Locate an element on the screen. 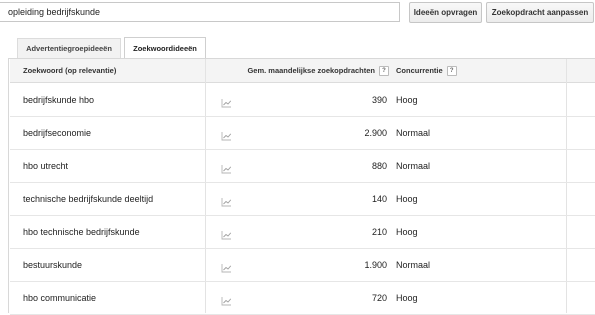 The height and width of the screenshot is (315, 595). keyword-cell: hbo communicatie is located at coordinates (60, 298).